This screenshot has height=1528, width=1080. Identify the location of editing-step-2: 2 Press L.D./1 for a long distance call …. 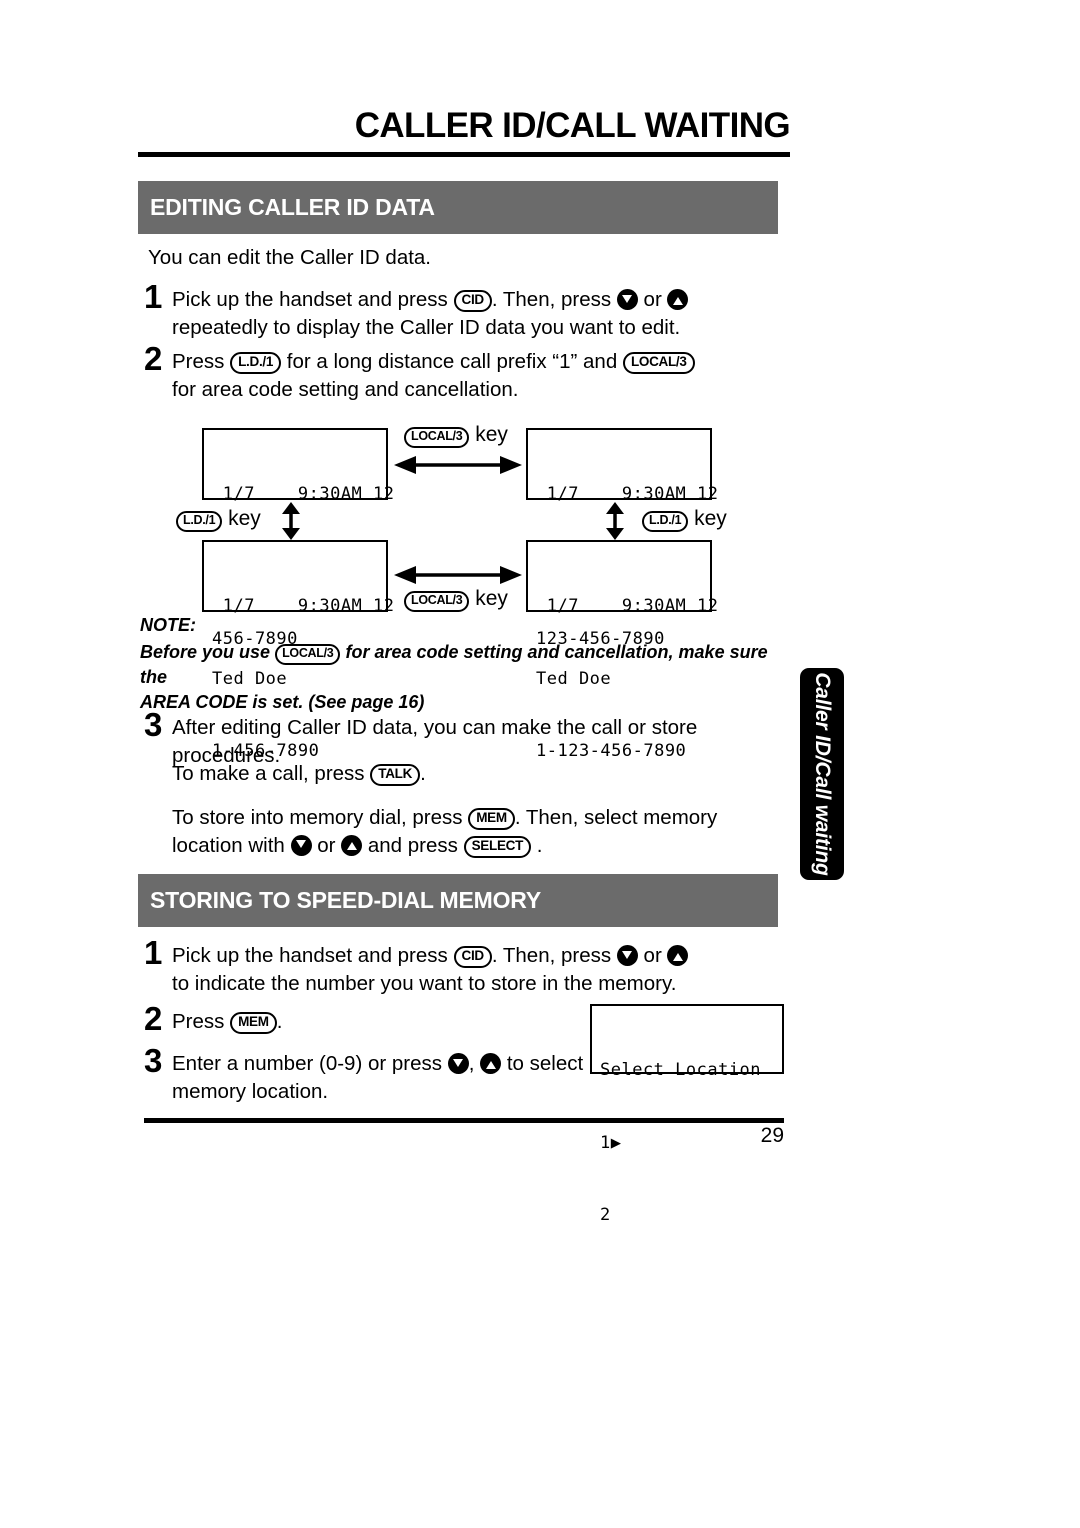
(474, 373).